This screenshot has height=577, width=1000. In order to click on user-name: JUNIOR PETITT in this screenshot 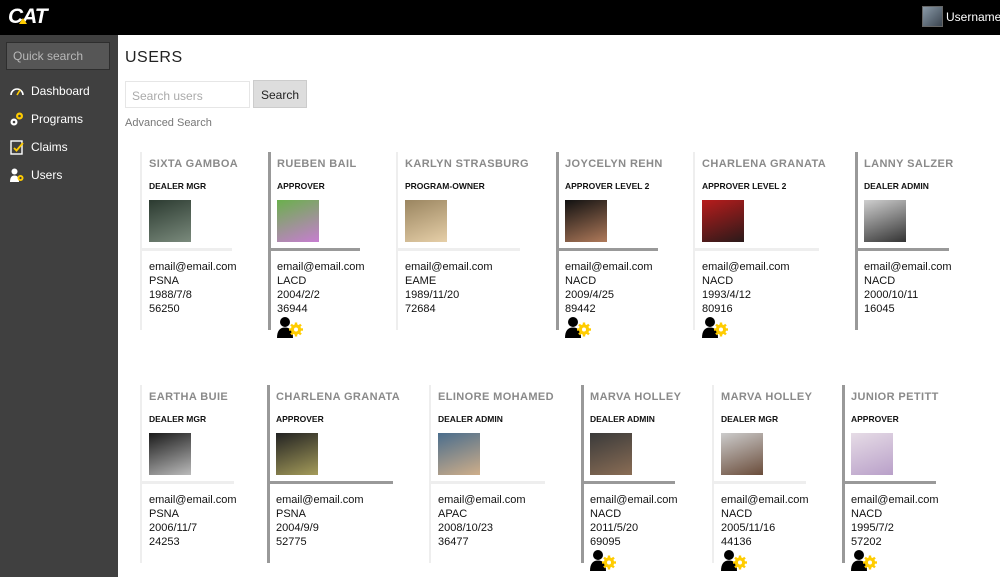, I will do `click(895, 397)`.